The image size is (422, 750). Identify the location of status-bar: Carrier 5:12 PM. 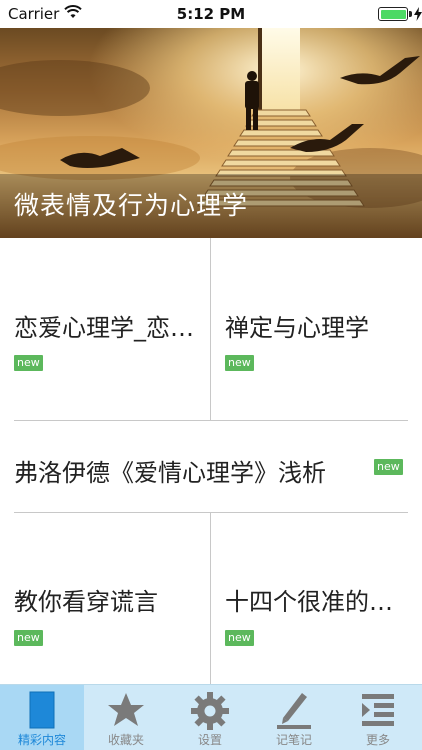
(211, 14).